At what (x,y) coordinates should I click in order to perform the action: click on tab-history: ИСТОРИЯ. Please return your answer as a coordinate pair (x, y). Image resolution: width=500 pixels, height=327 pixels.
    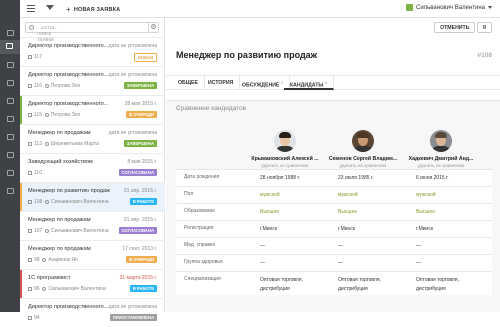
    Looking at the image, I should click on (221, 83).